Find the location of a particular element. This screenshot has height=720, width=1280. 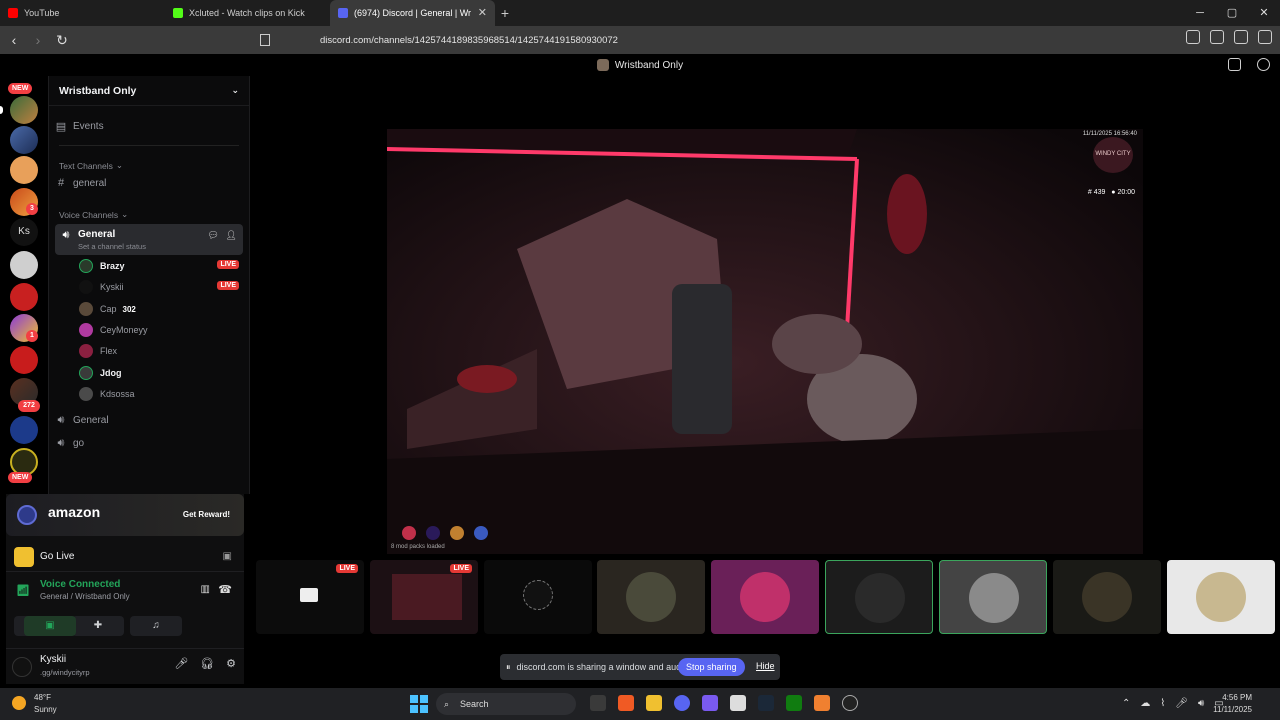

discord-title-bar: Wristband Only is located at coordinates (640, 65).